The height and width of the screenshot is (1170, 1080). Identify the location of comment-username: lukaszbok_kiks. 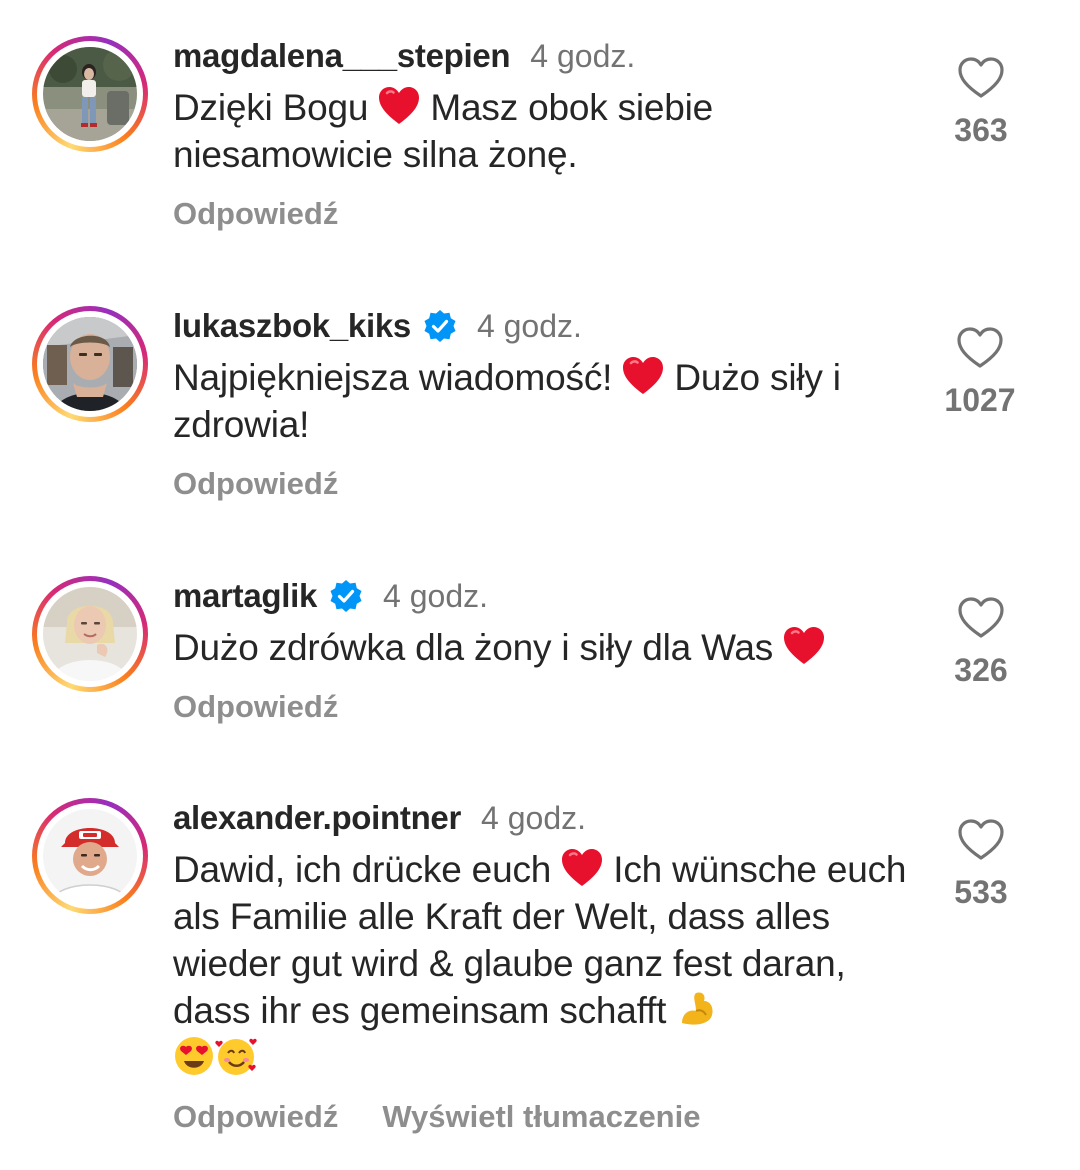
(292, 326).